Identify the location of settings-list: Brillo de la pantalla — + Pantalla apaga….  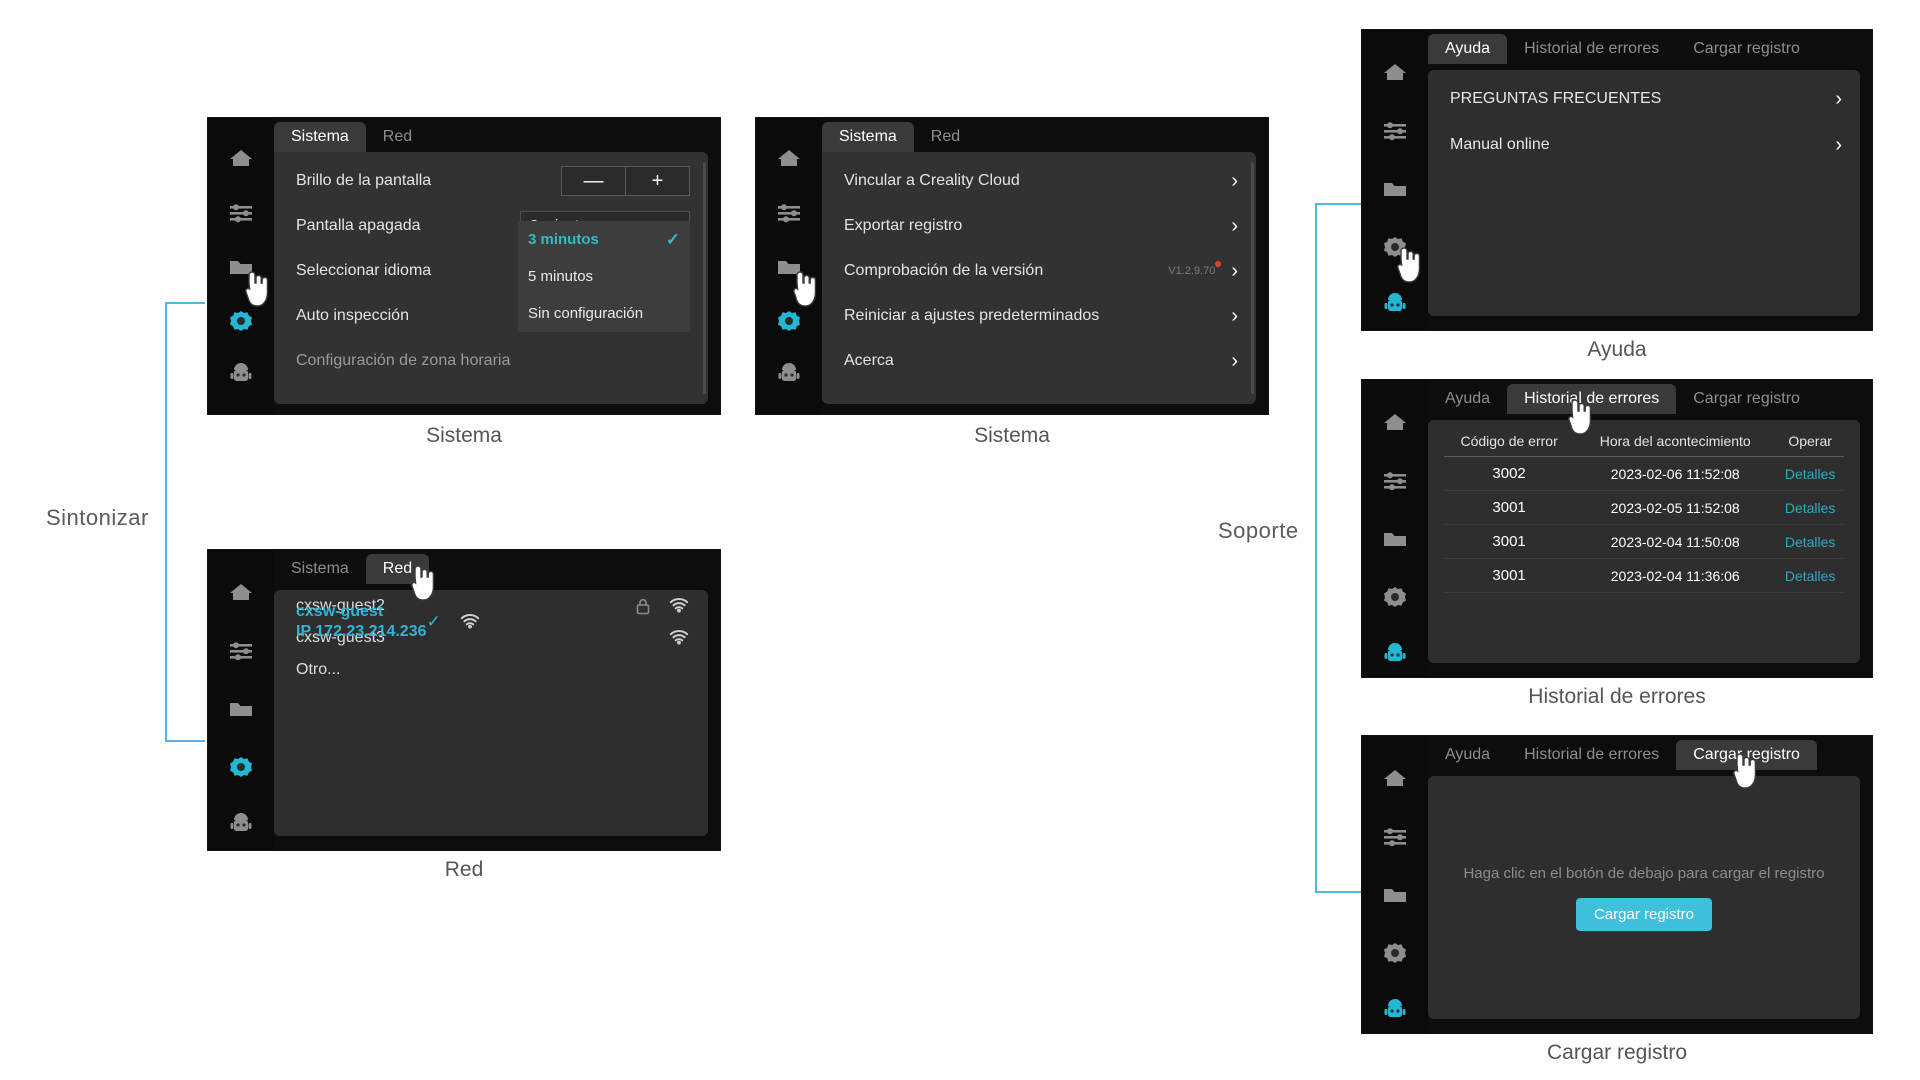
(491, 278).